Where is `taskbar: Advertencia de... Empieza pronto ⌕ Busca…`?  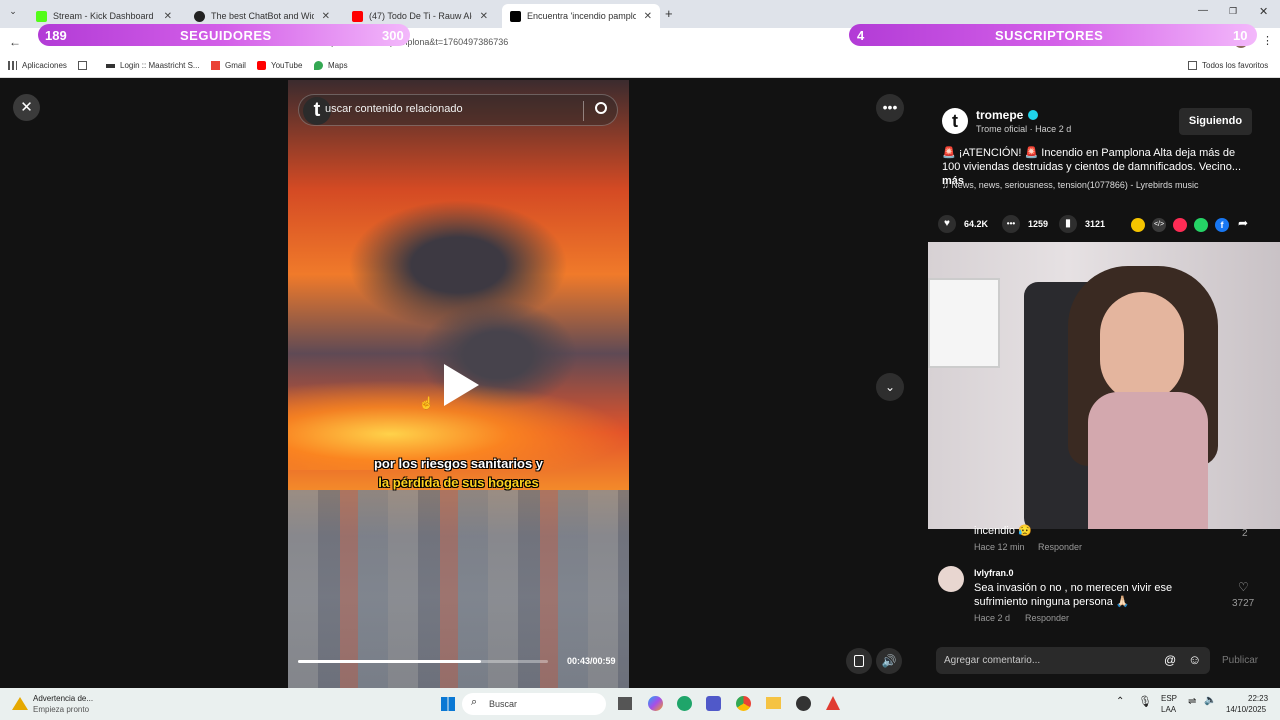
taskbar: Advertencia de... Empieza pronto ⌕ Busca… is located at coordinates (640, 704).